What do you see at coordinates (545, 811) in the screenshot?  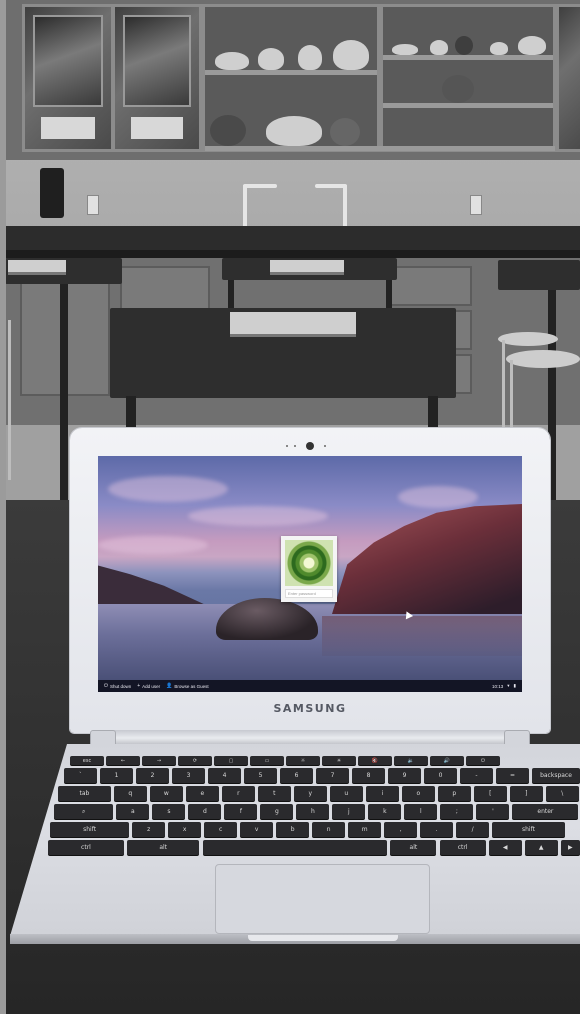 I see `key: enter` at bounding box center [545, 811].